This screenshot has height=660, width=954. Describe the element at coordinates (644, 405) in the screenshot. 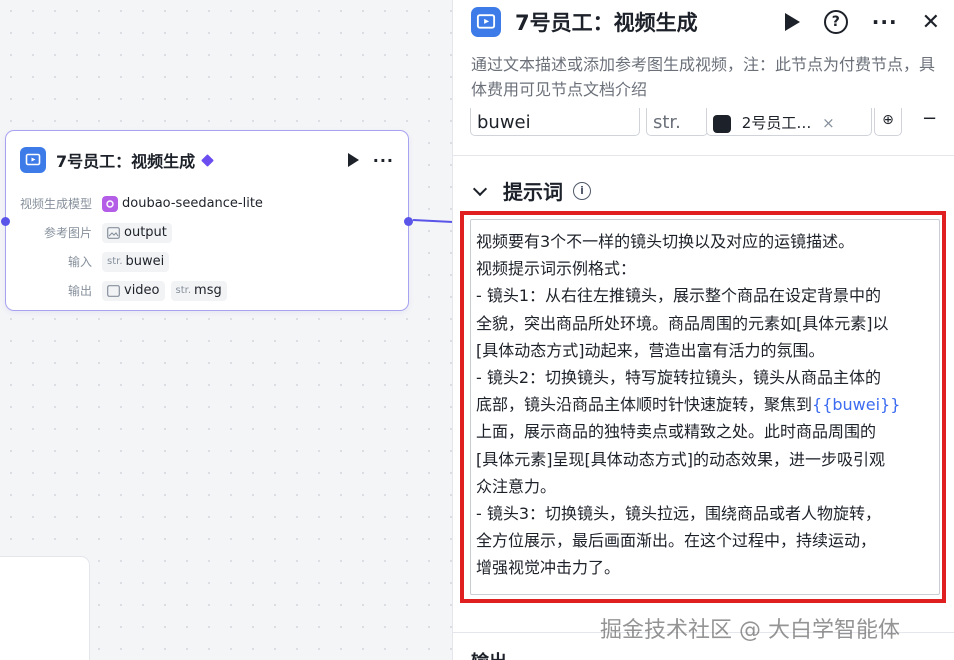

I see `prompt-line-text: 底部，镜头沿商品主体顺时针快速旋转，聚焦到` at that location.